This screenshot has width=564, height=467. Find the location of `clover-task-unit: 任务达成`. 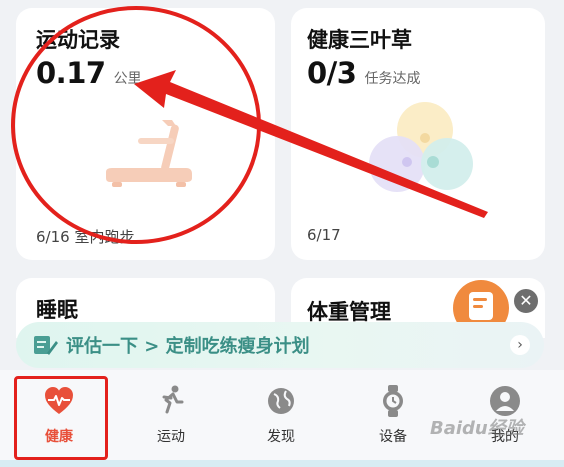

clover-task-unit: 任务达成 is located at coordinates (392, 79).